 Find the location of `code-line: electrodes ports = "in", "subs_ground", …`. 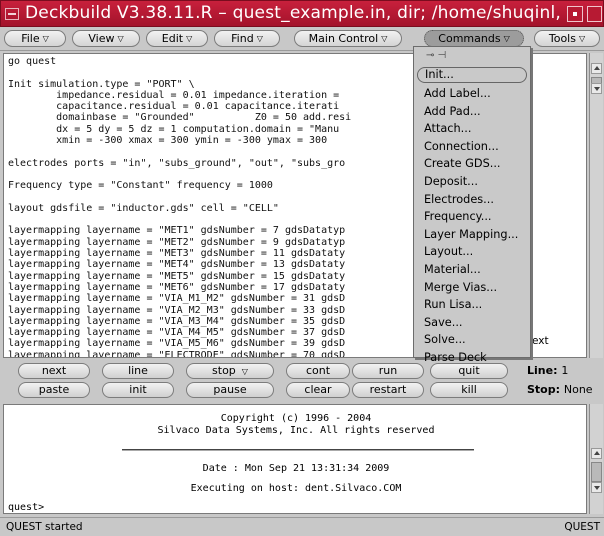

code-line: electrodes ports = "in", "subs_ground", … is located at coordinates (179, 163).